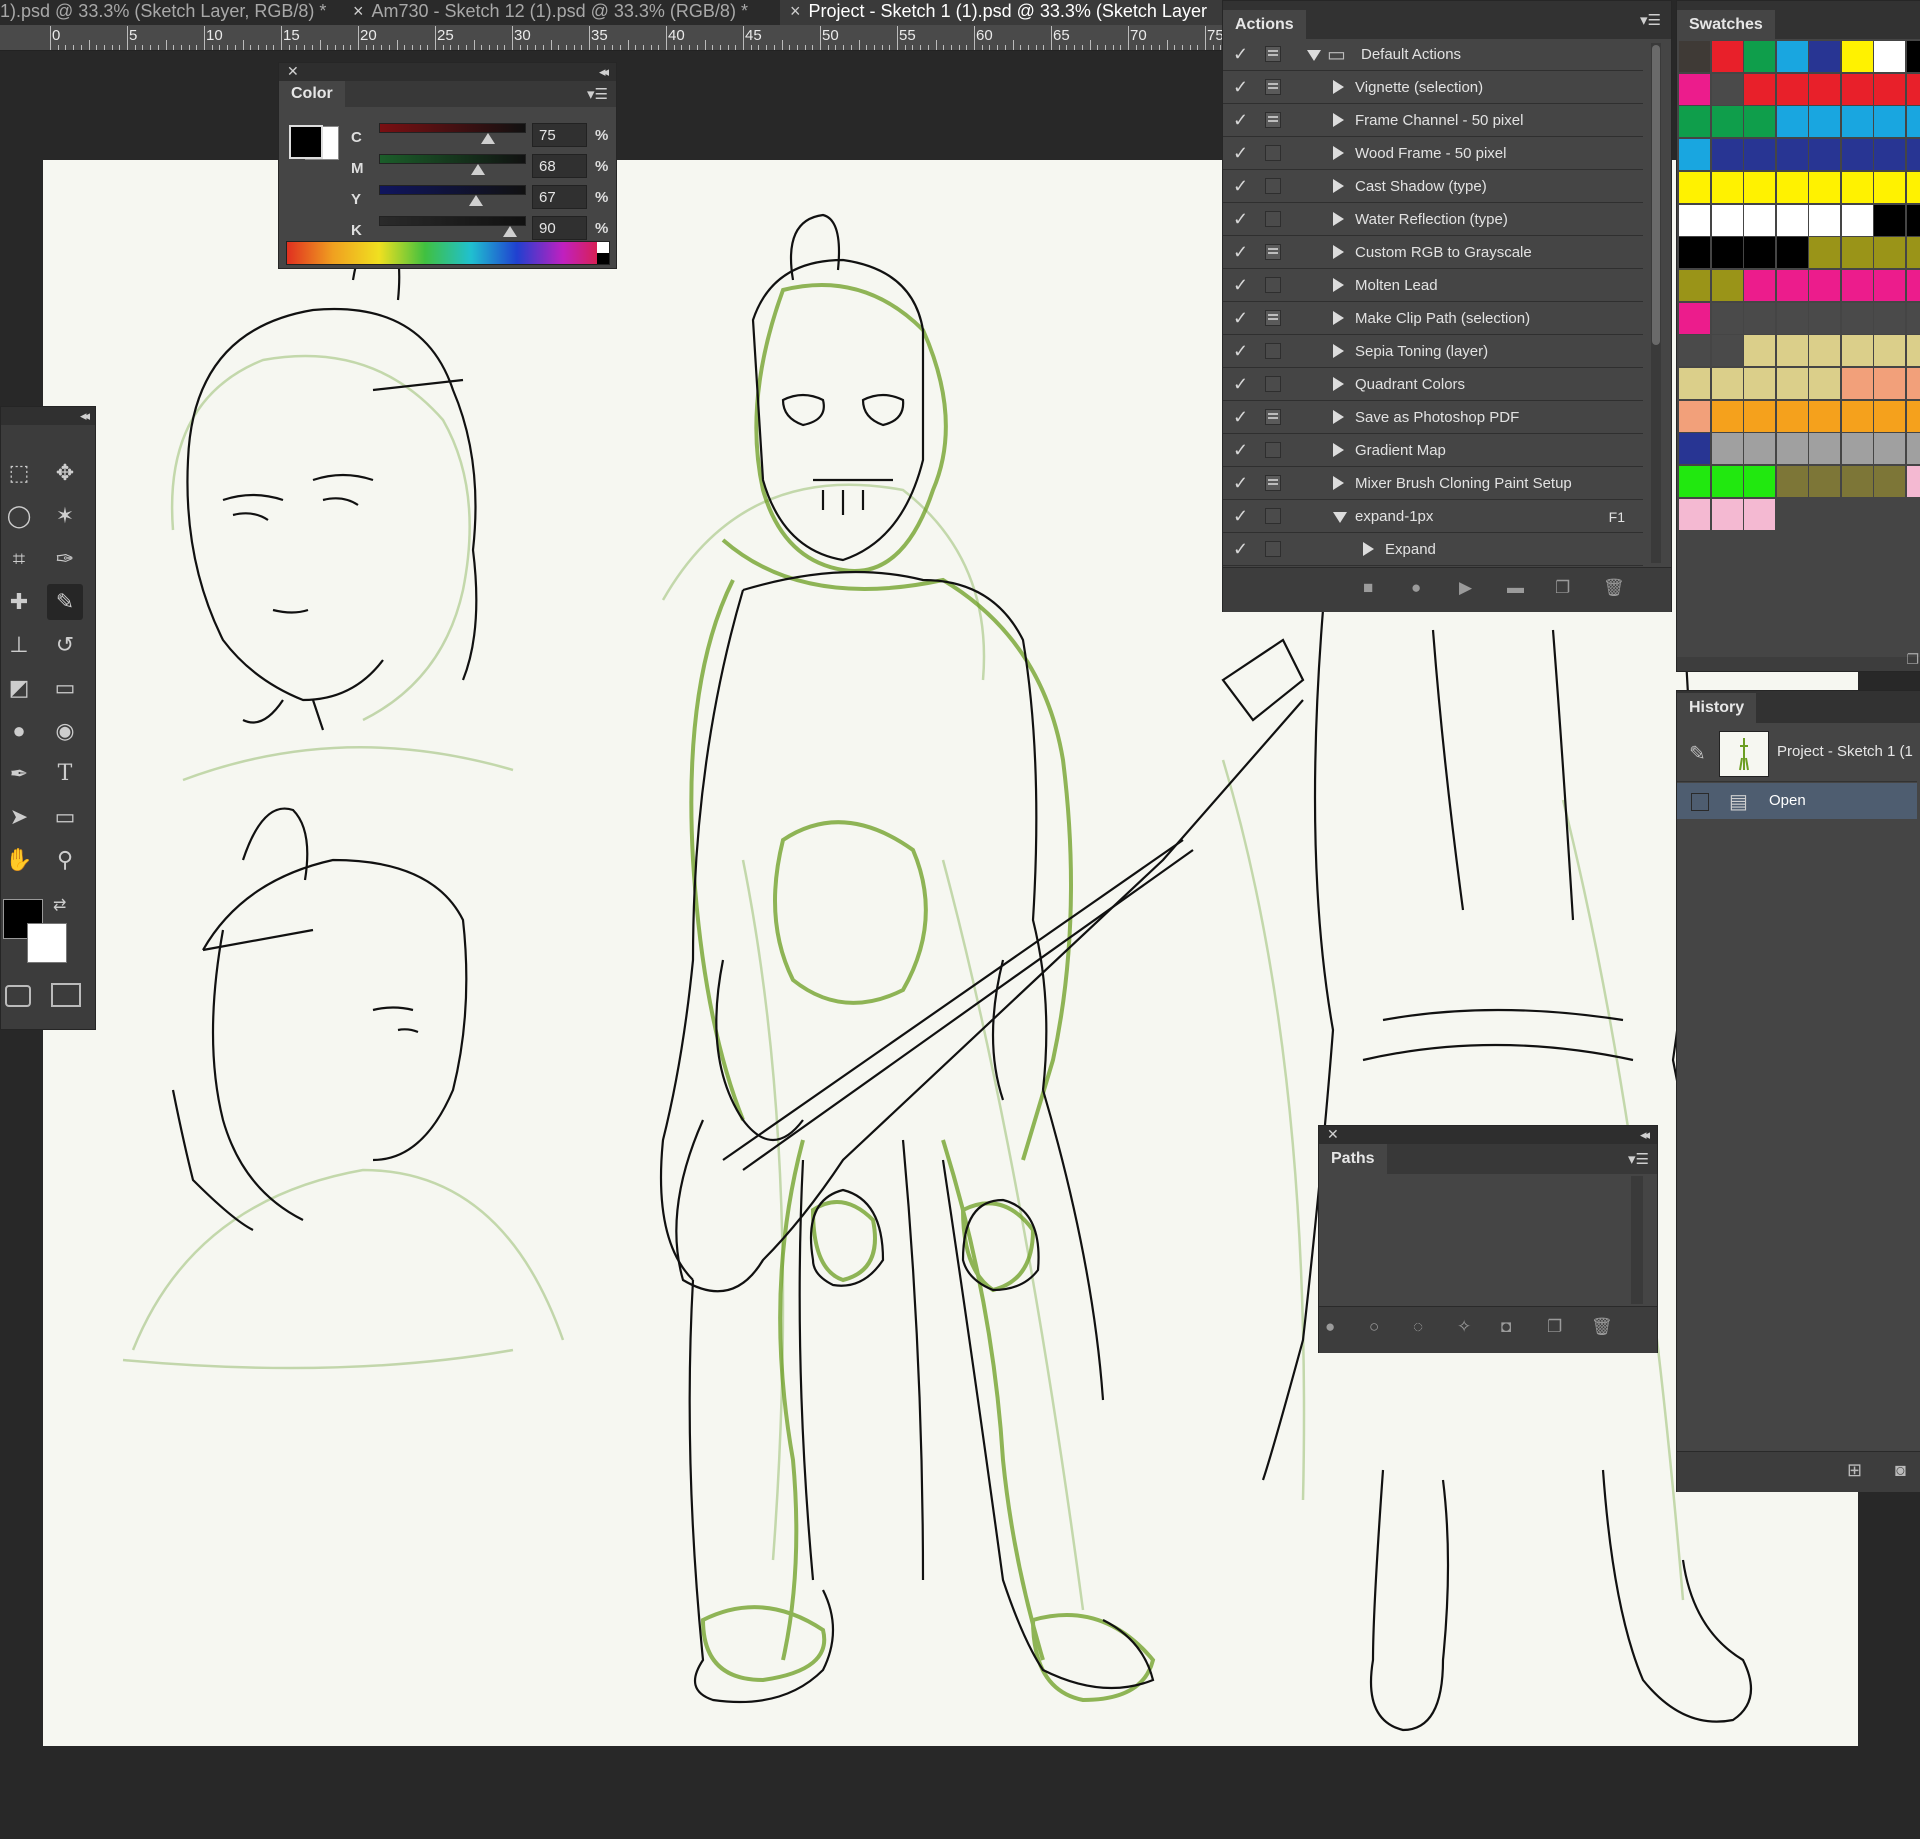  I want to click on slider-thumb-m, so click(477, 169).